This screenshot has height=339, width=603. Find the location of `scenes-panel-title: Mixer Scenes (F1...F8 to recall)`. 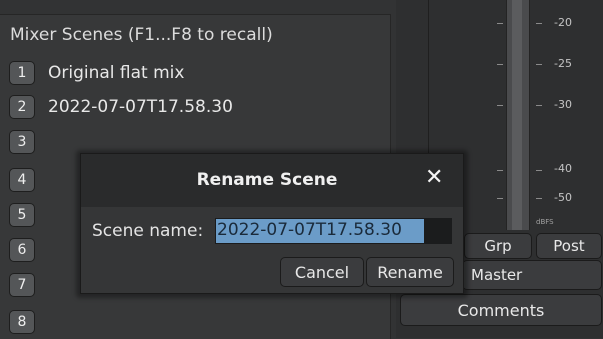

scenes-panel-title: Mixer Scenes (F1...F8 to recall) is located at coordinates (141, 35).